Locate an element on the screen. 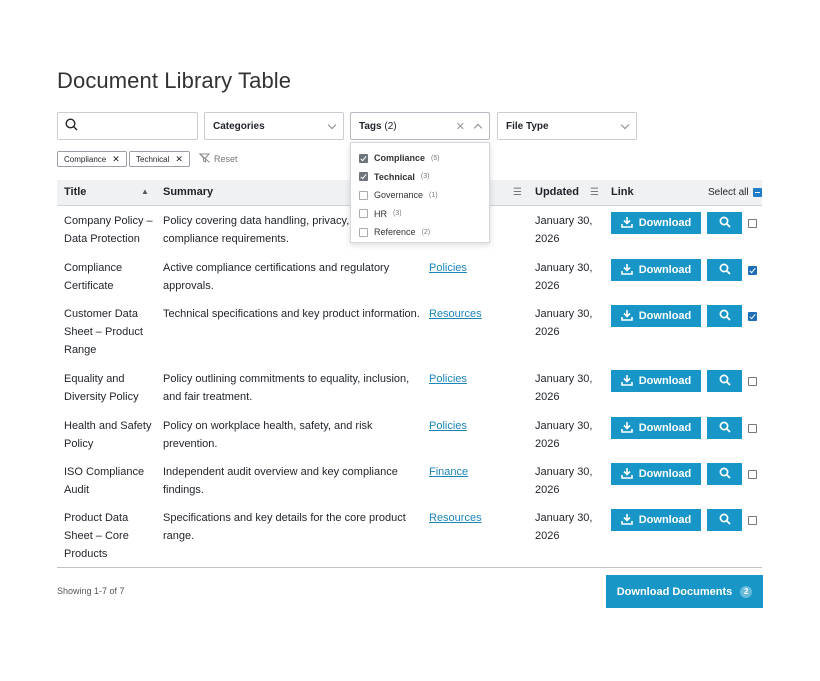 Image resolution: width=820 pixels, height=681 pixels. header-link: Link is located at coordinates (622, 192).